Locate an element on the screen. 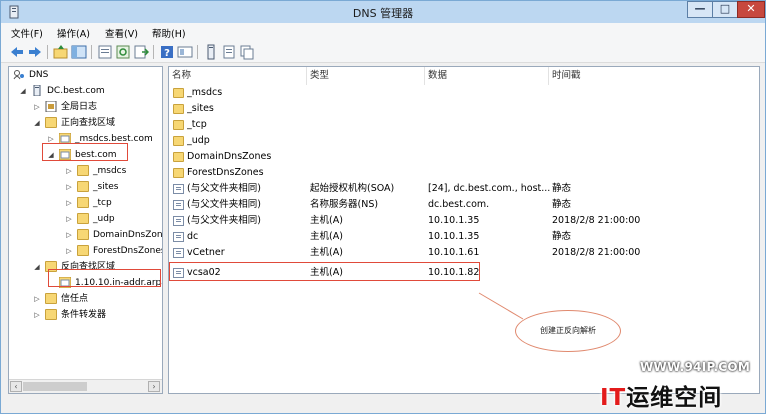  tree-label: _msdcs is located at coordinates (110, 171).